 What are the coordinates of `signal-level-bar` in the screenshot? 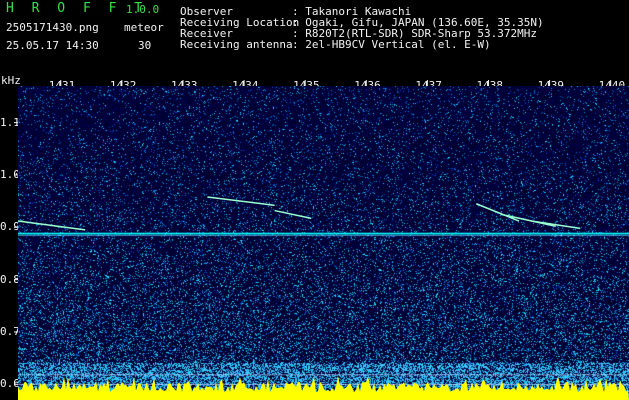 It's located at (323, 388).